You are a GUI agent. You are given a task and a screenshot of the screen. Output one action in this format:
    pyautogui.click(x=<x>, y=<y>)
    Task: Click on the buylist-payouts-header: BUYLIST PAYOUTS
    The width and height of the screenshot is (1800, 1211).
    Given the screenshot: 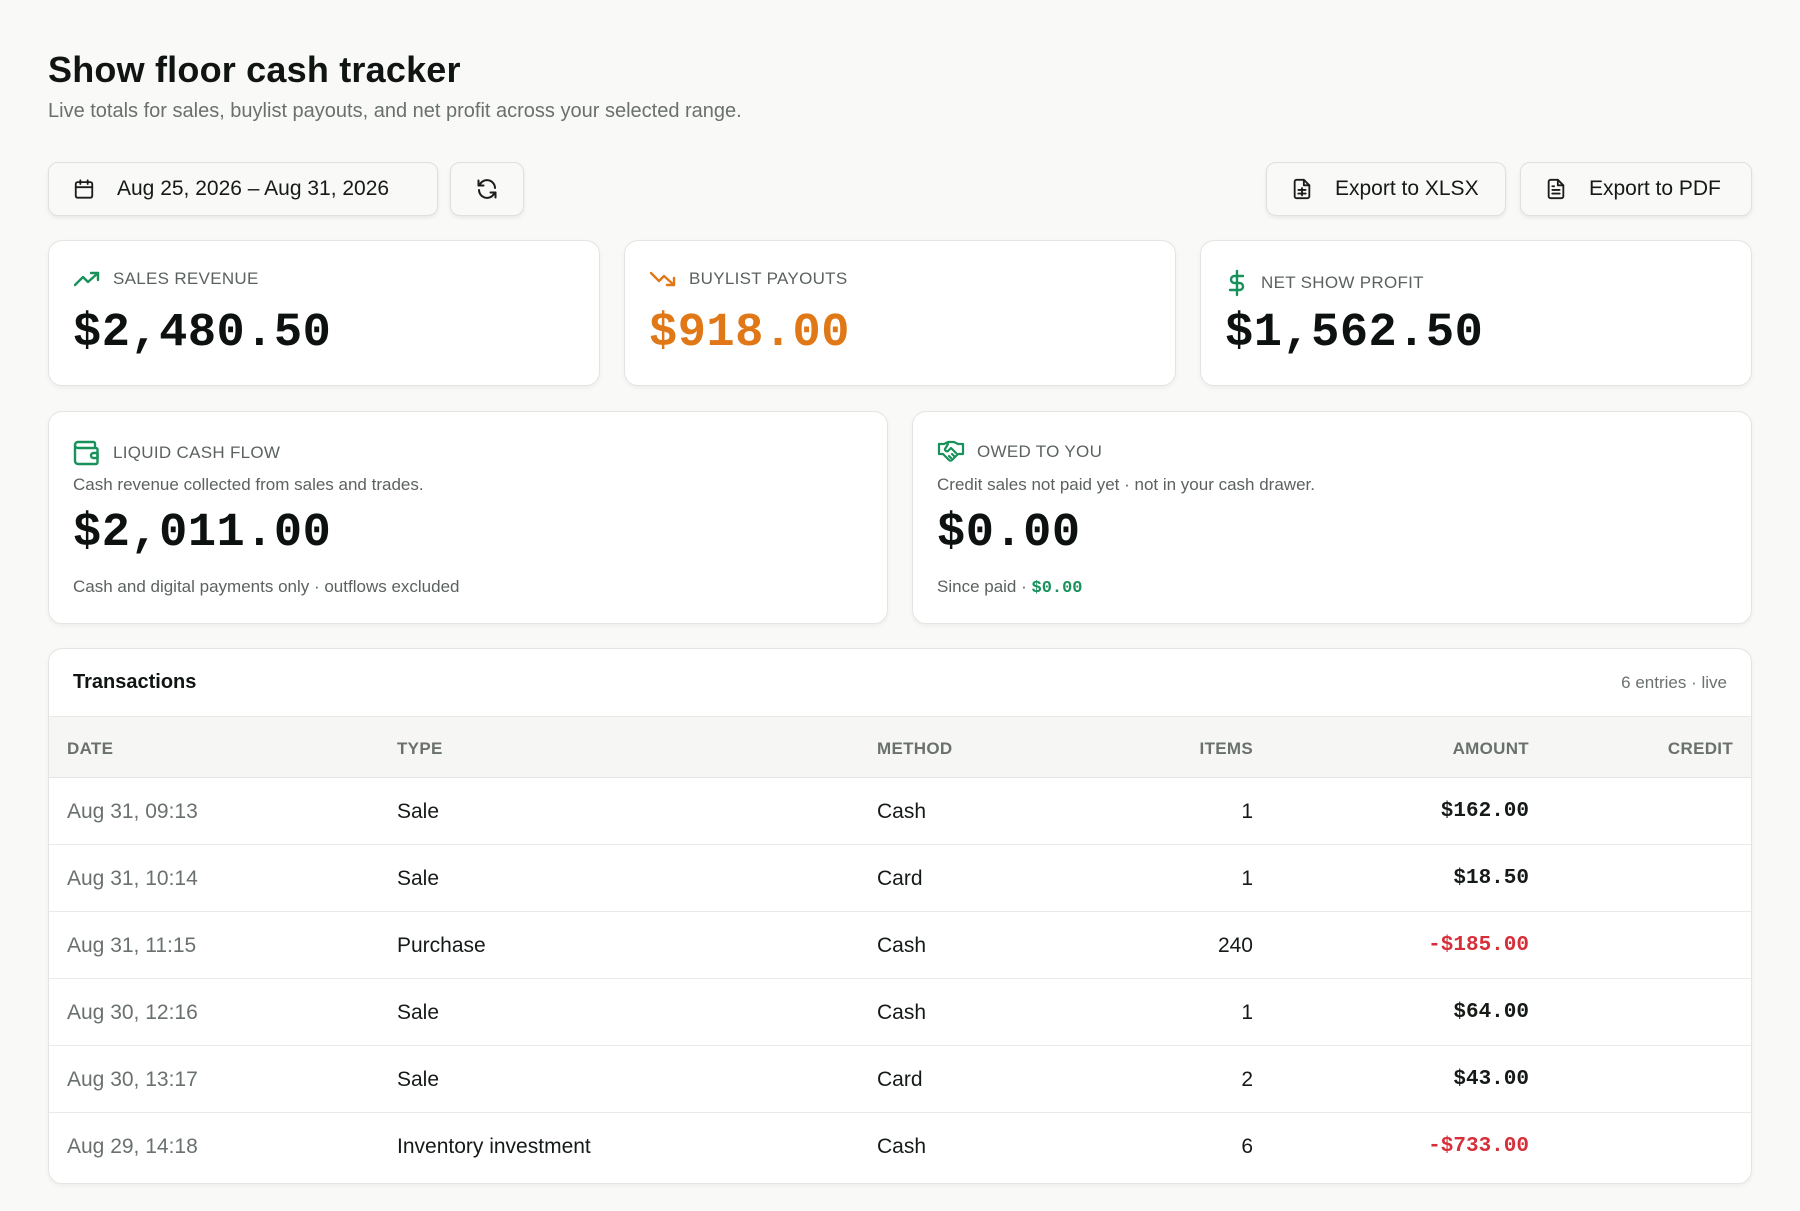 What is the action you would take?
    pyautogui.click(x=748, y=279)
    